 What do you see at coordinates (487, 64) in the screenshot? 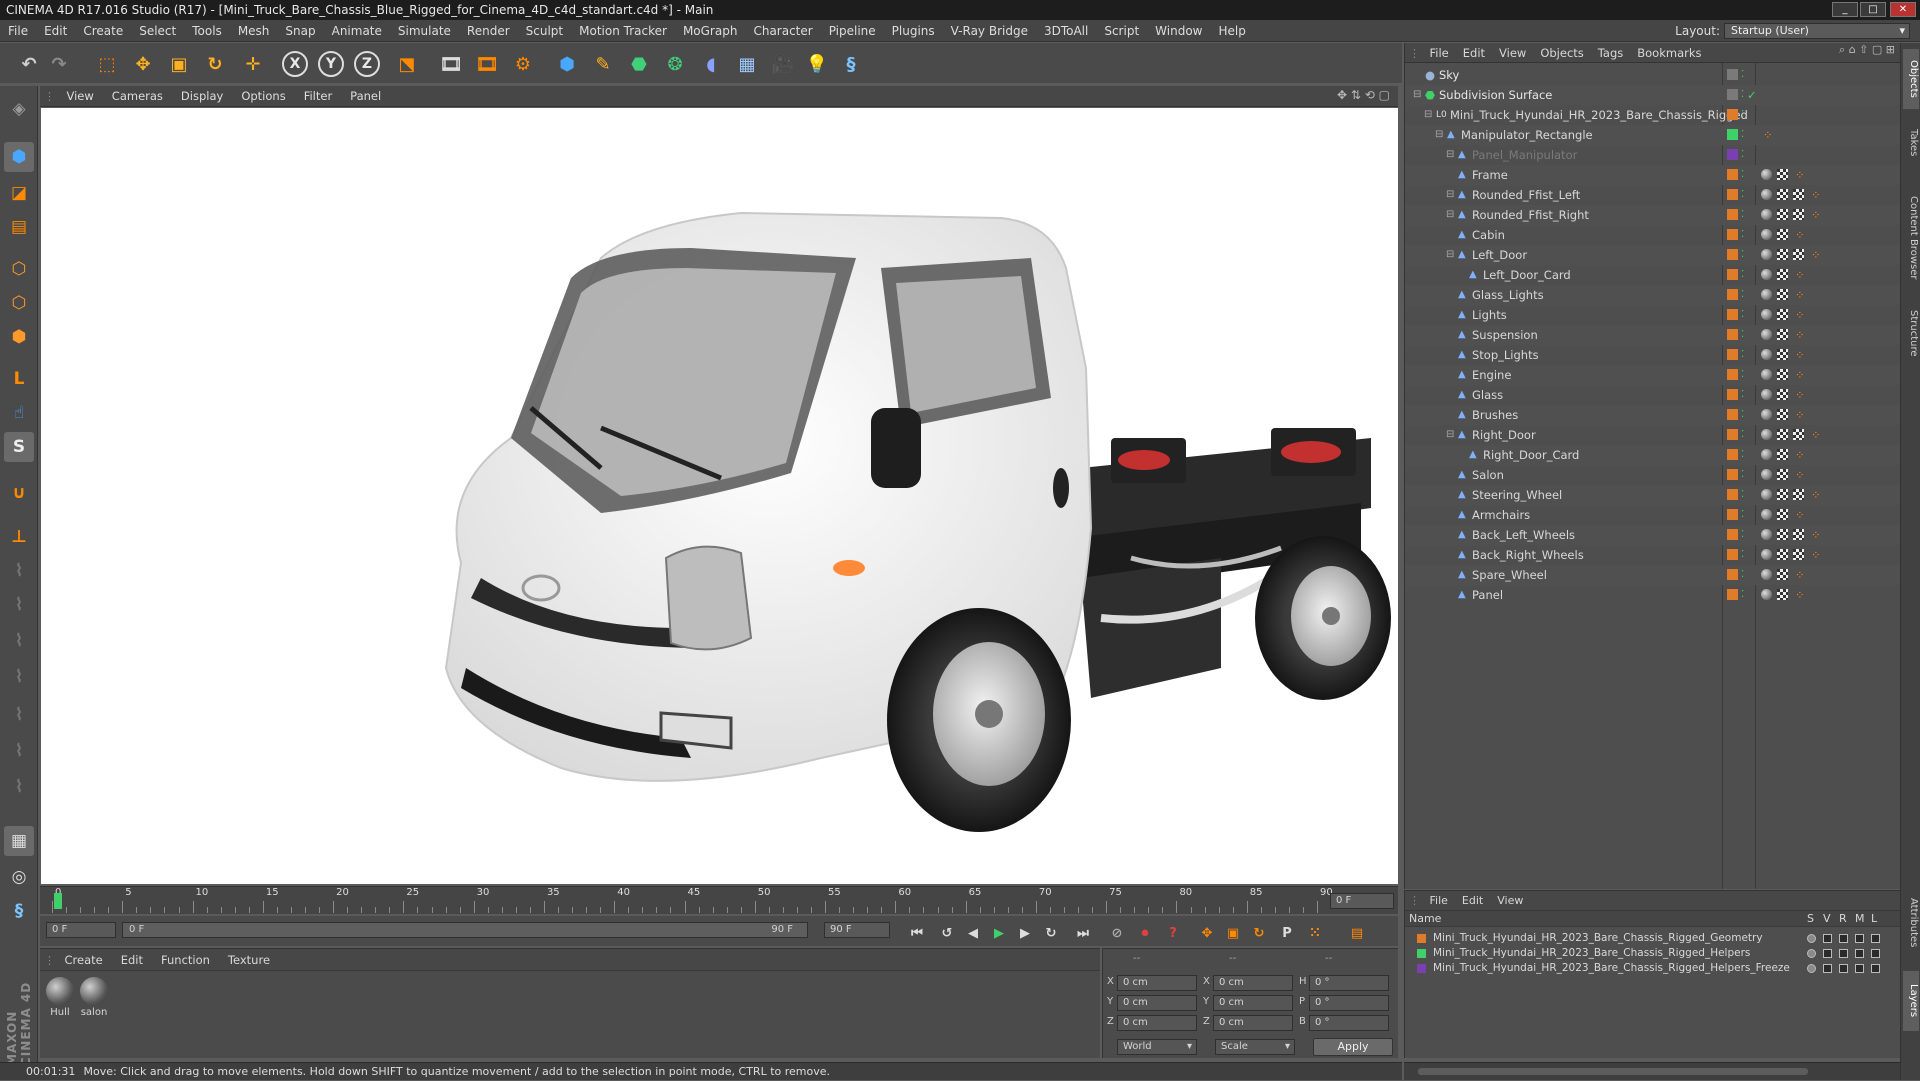
I see `render-picture-viewer-icon: 🎞` at bounding box center [487, 64].